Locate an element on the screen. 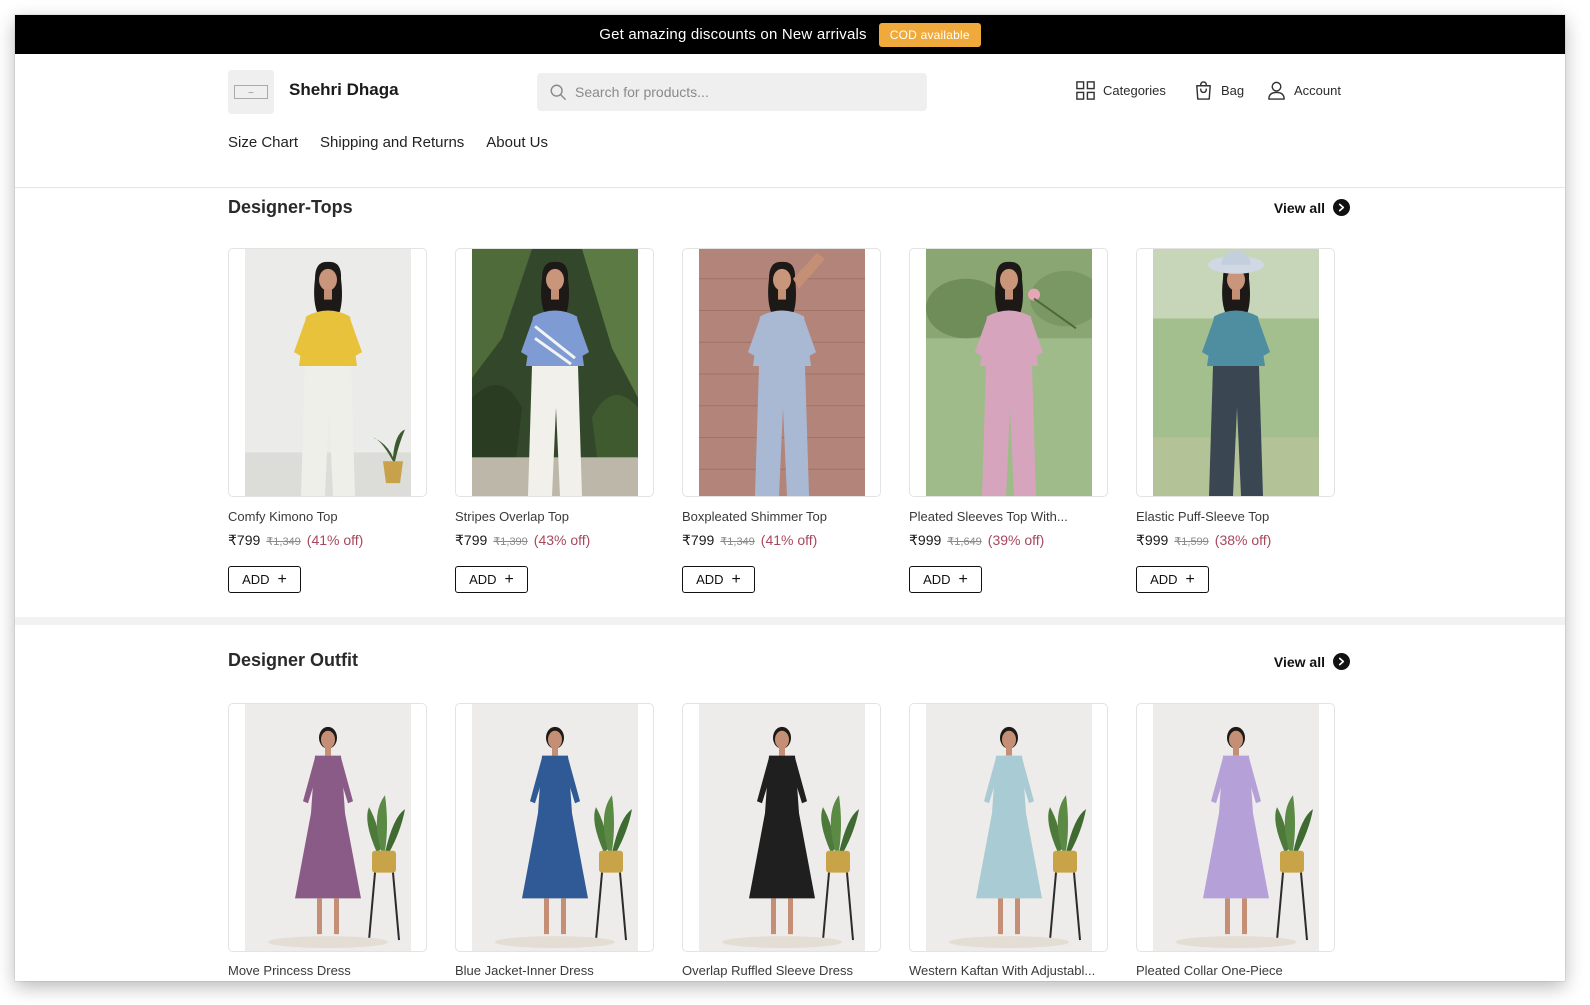 The image size is (1590, 1005). price-row: ₹999 ₹1,649 (39% off) is located at coordinates (1008, 540).